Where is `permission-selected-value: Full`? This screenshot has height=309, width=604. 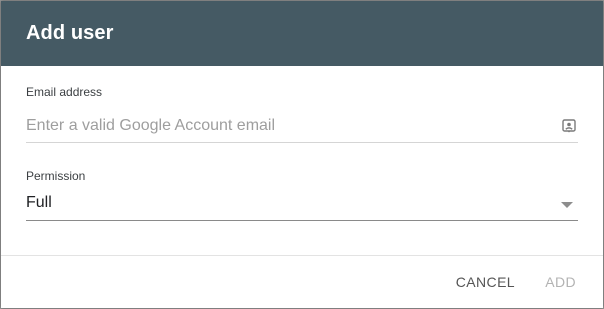
permission-selected-value: Full is located at coordinates (39, 202).